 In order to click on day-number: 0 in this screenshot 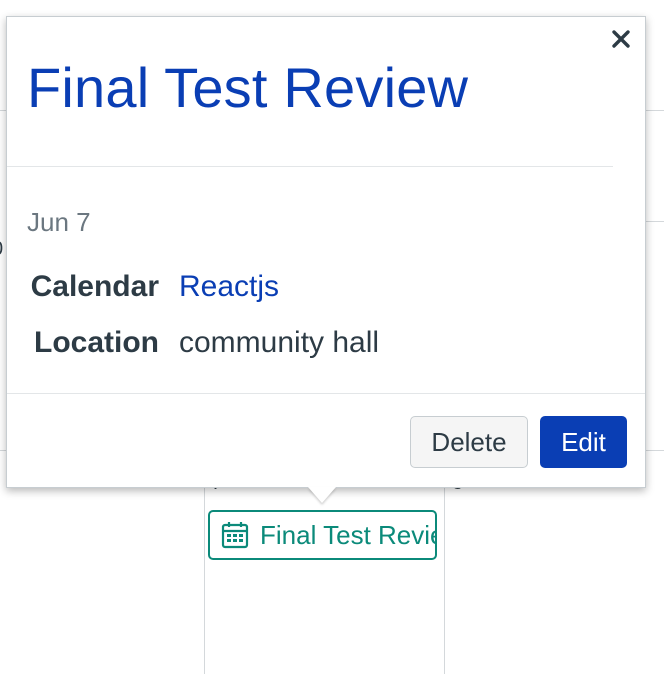, I will do `click(1, 249)`.